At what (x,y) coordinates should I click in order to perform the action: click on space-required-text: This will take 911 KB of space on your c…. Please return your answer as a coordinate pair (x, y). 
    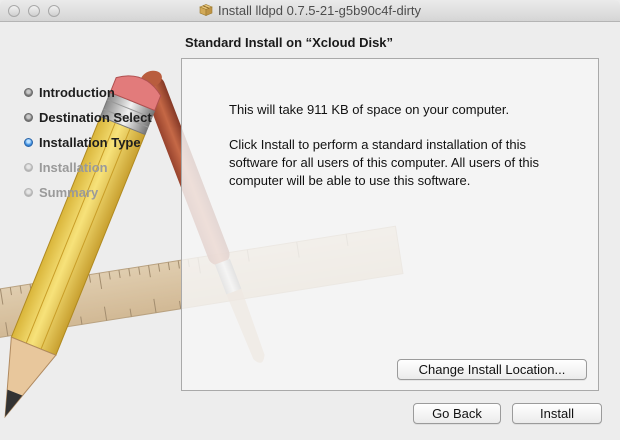
    Looking at the image, I should click on (369, 109).